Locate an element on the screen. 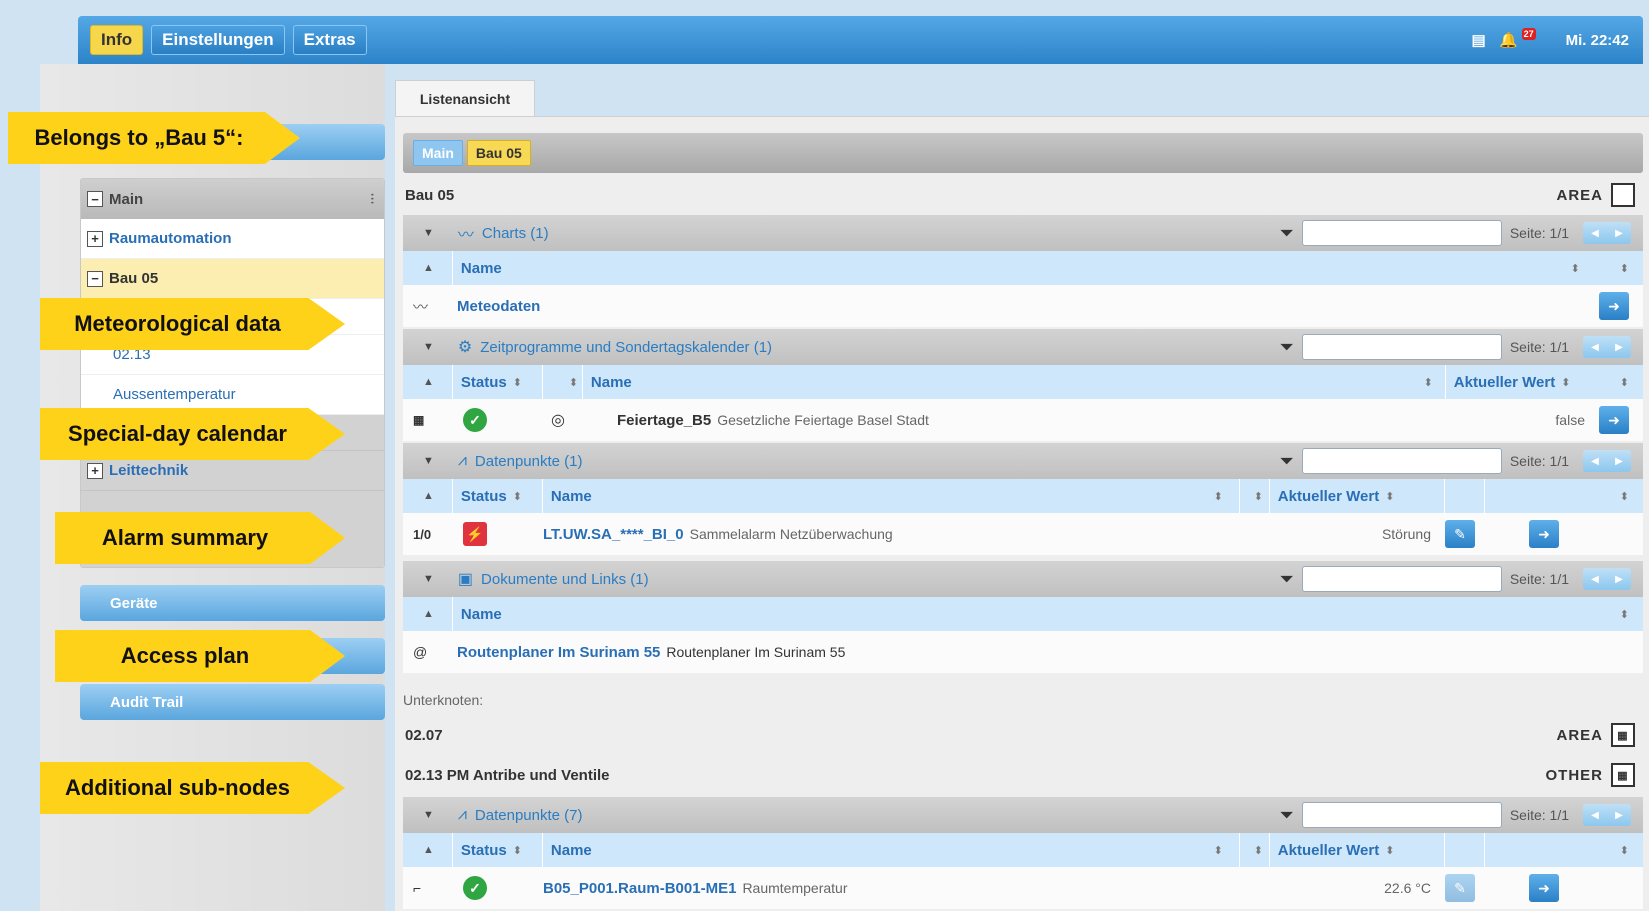 This screenshot has width=1649, height=911. tab-einstellungen: Einstellungen is located at coordinates (218, 40).